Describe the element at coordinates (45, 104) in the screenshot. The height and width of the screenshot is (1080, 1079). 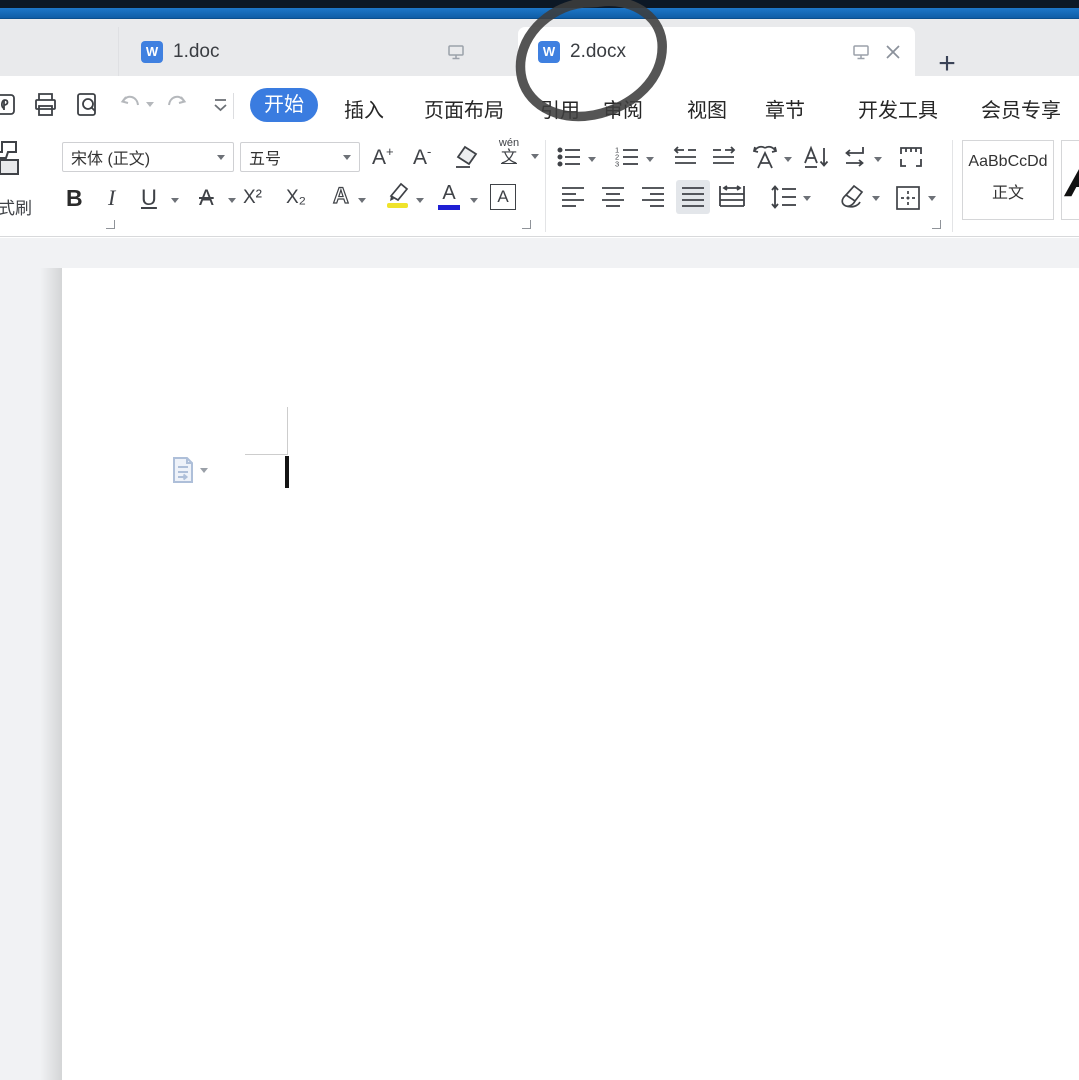
I see `print-icon` at that location.